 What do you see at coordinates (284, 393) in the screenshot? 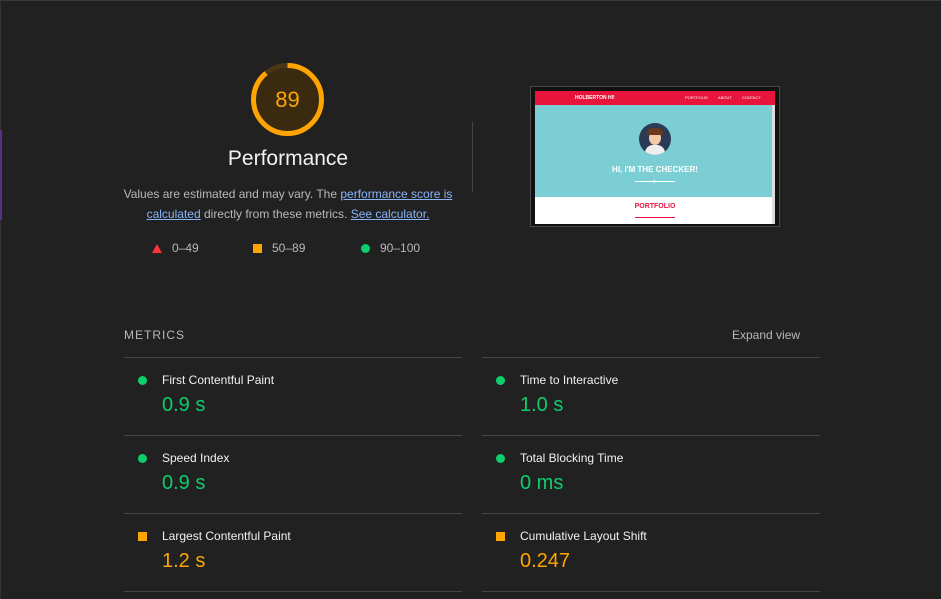
I see `metric-first-contentful-paint: First Contentful Paint 0.9 s` at bounding box center [284, 393].